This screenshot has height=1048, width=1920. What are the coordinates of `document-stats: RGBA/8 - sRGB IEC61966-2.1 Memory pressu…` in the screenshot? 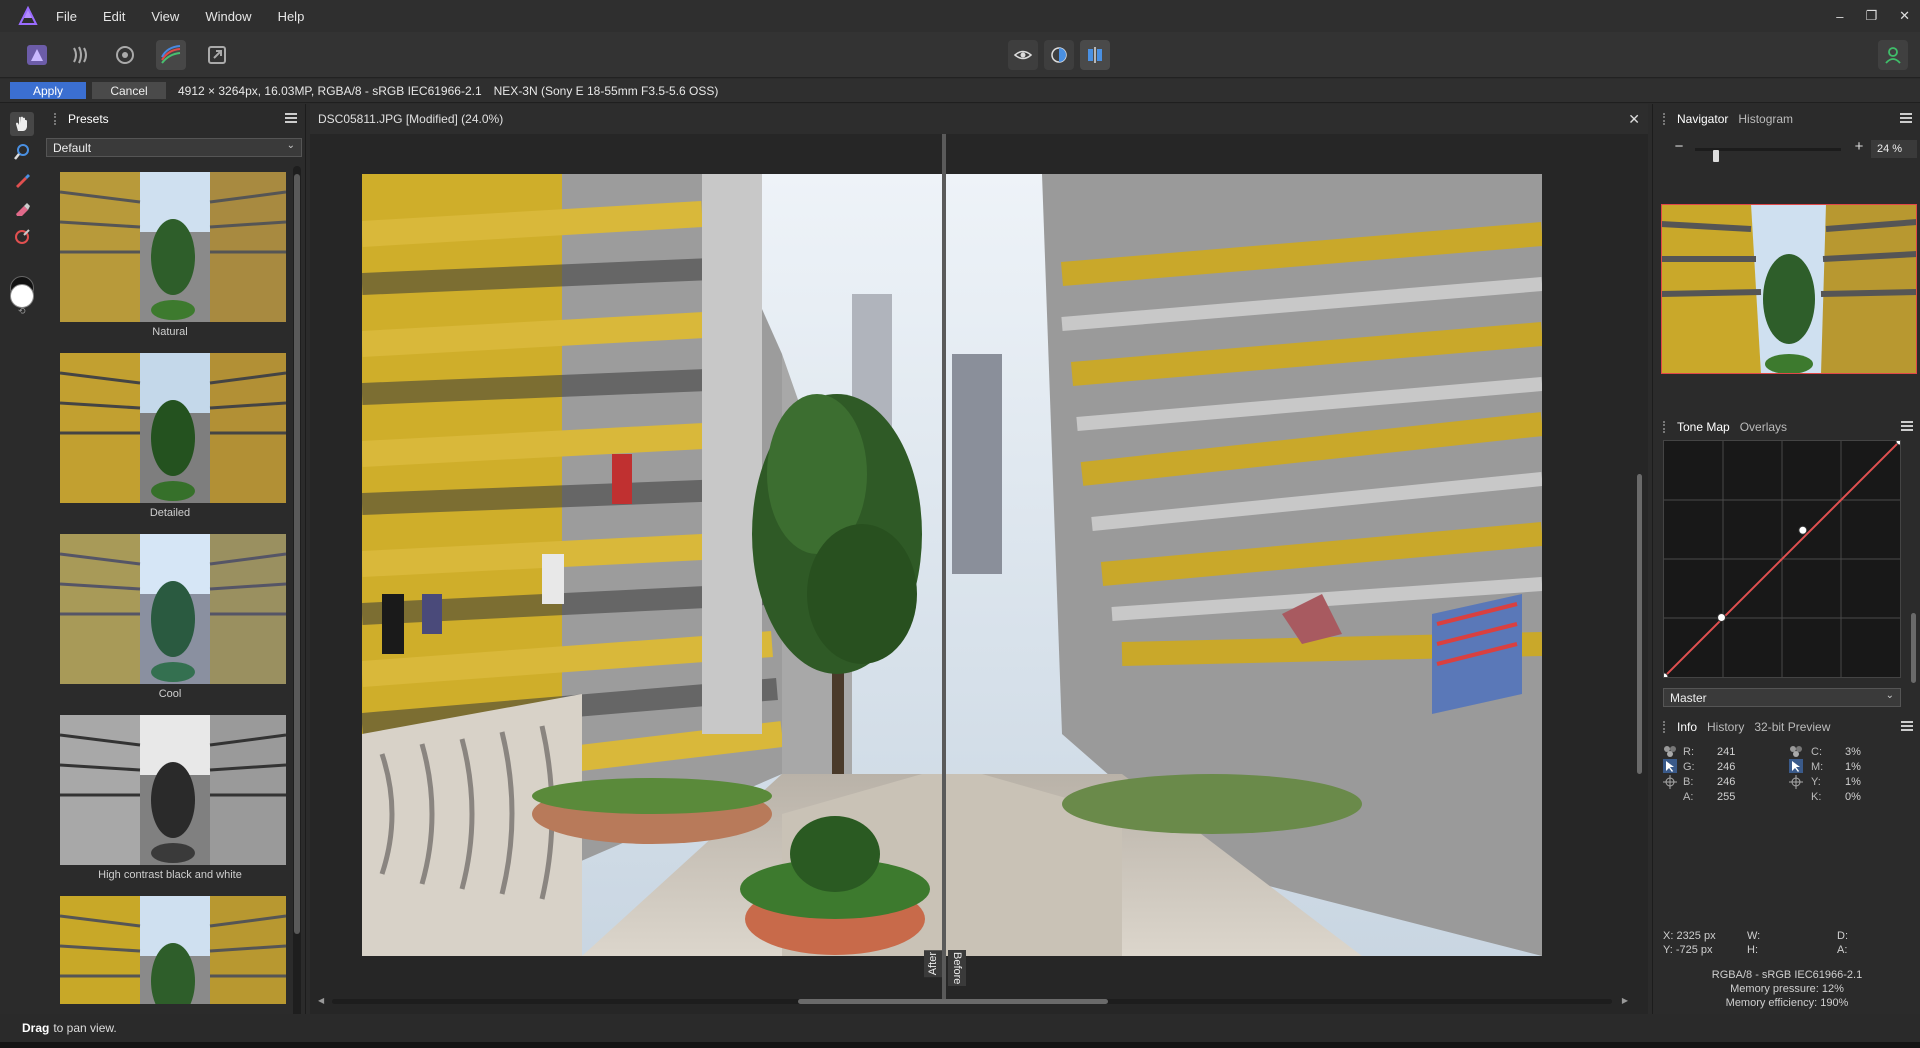 It's located at (1786, 989).